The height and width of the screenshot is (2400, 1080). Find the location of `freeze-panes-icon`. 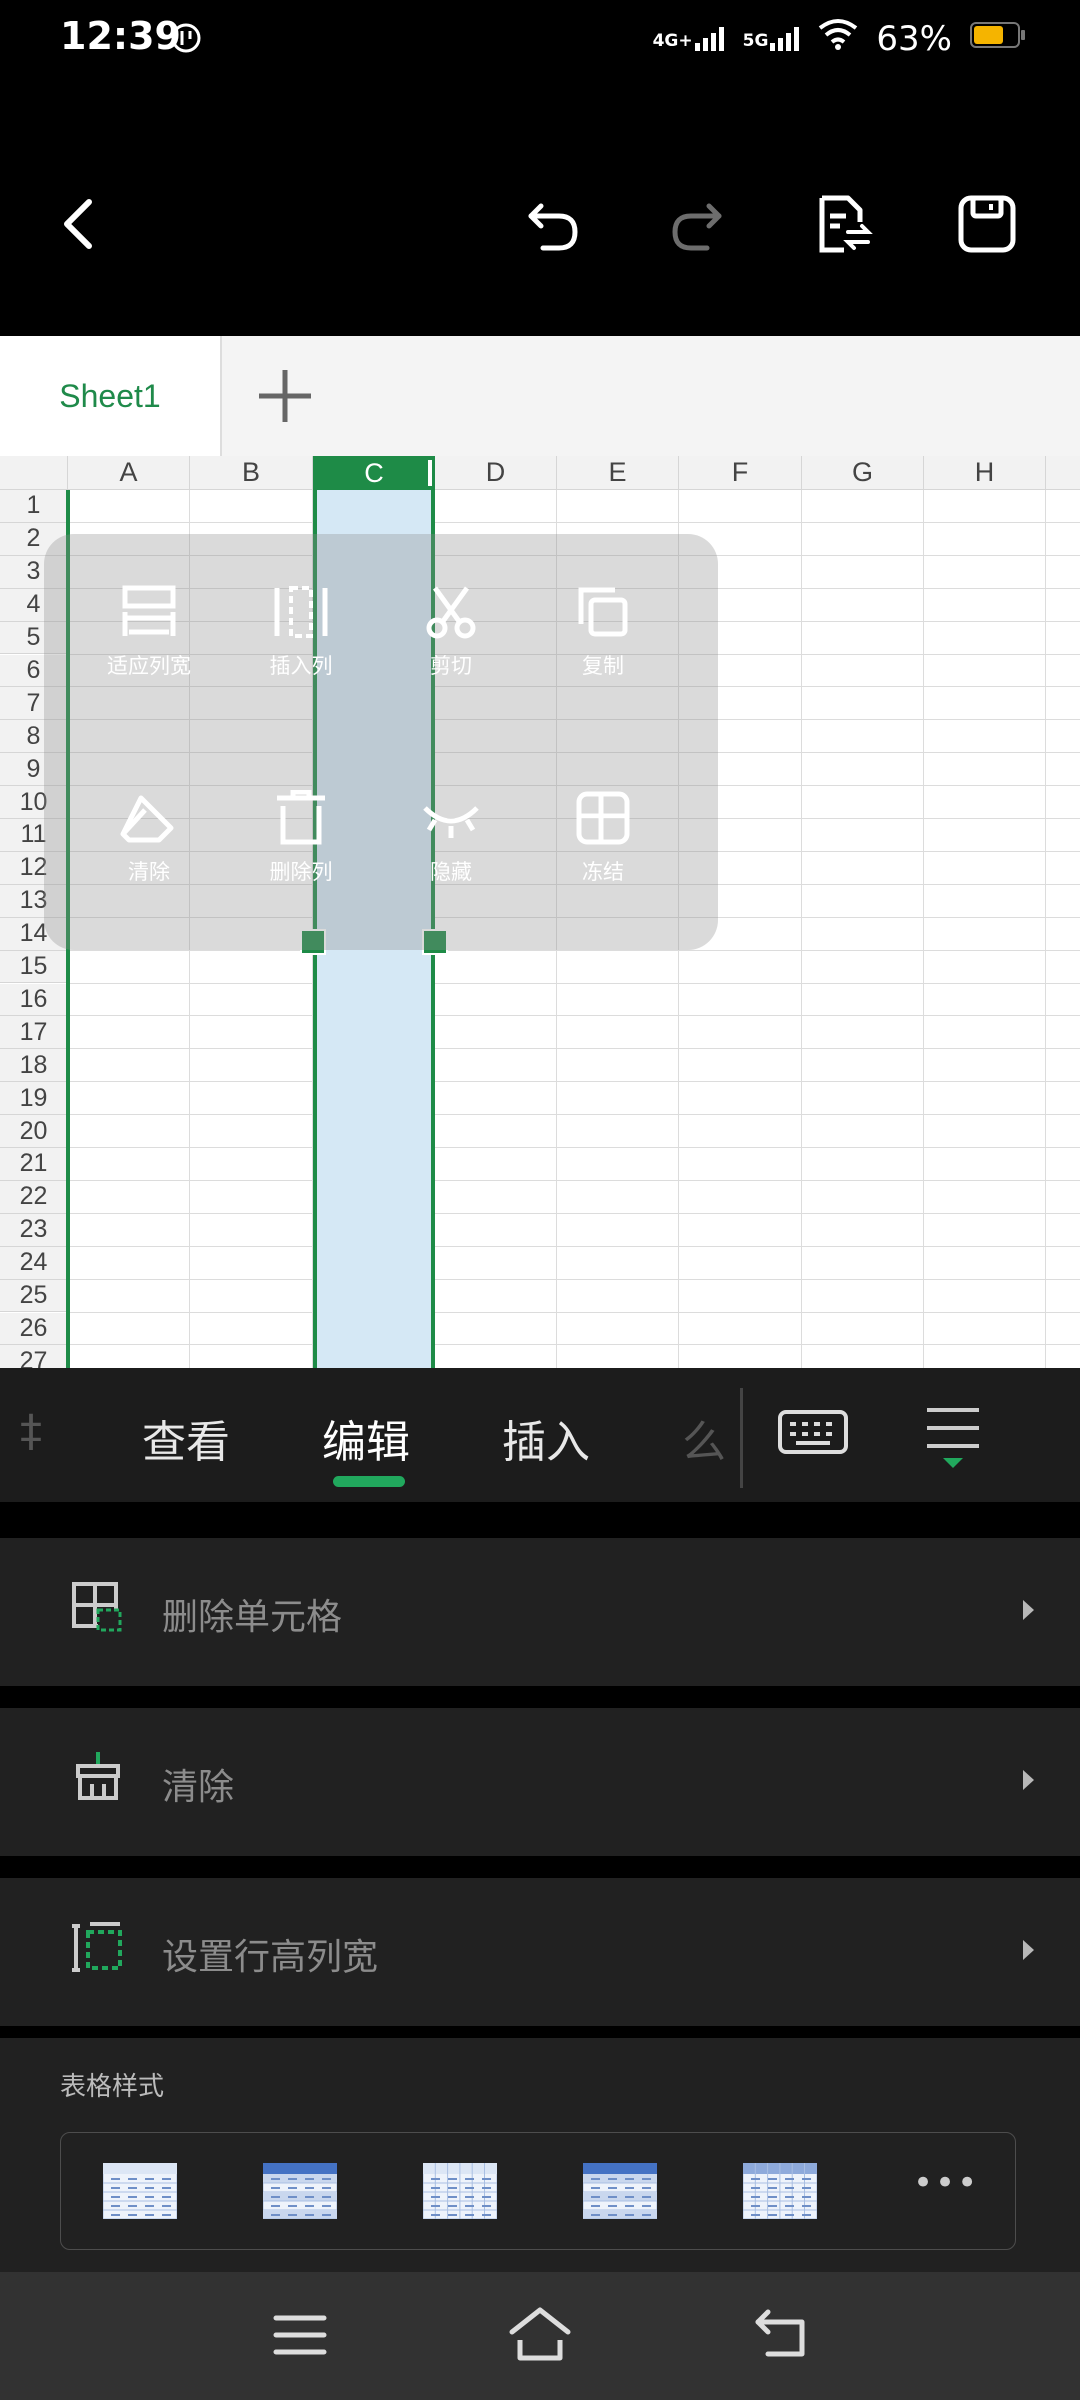

freeze-panes-icon is located at coordinates (603, 818).